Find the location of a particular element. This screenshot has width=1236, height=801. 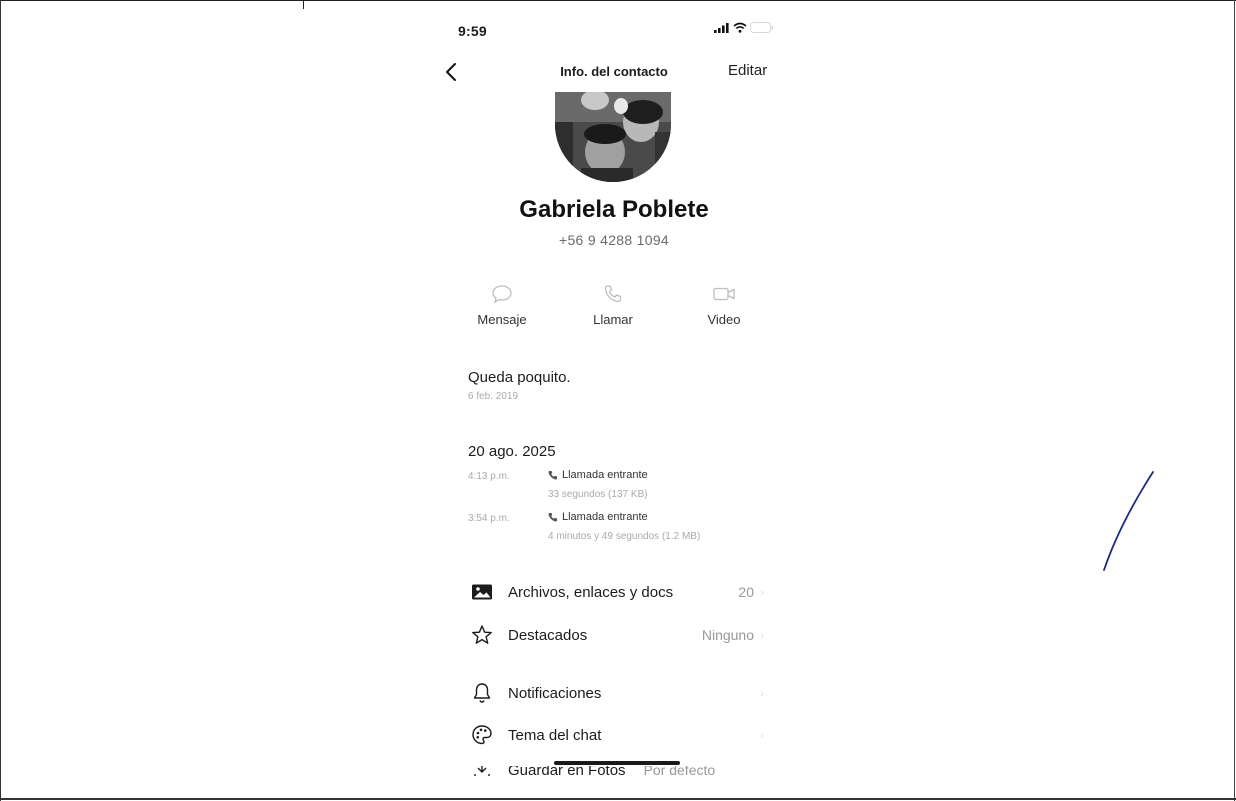

edit-button: Editar is located at coordinates (747, 70).